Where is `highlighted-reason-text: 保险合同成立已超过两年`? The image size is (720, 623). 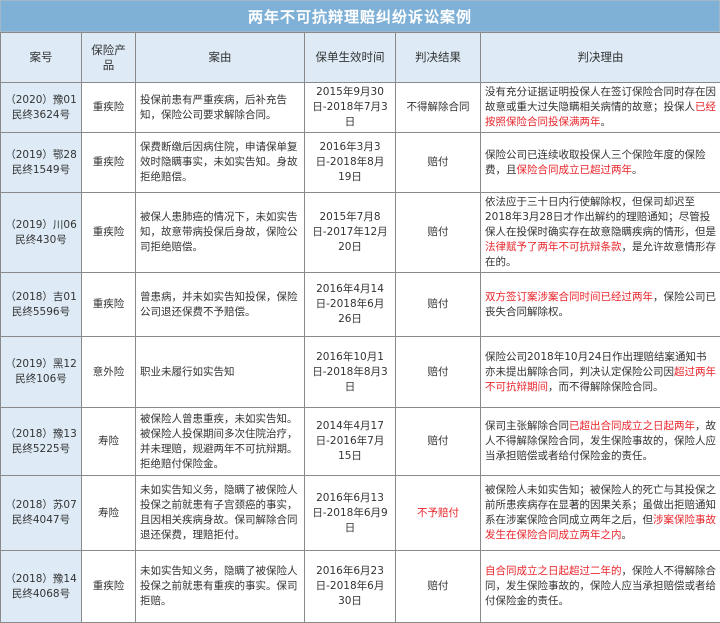
highlighted-reason-text: 保险合同成立已超过两年 is located at coordinates (575, 170).